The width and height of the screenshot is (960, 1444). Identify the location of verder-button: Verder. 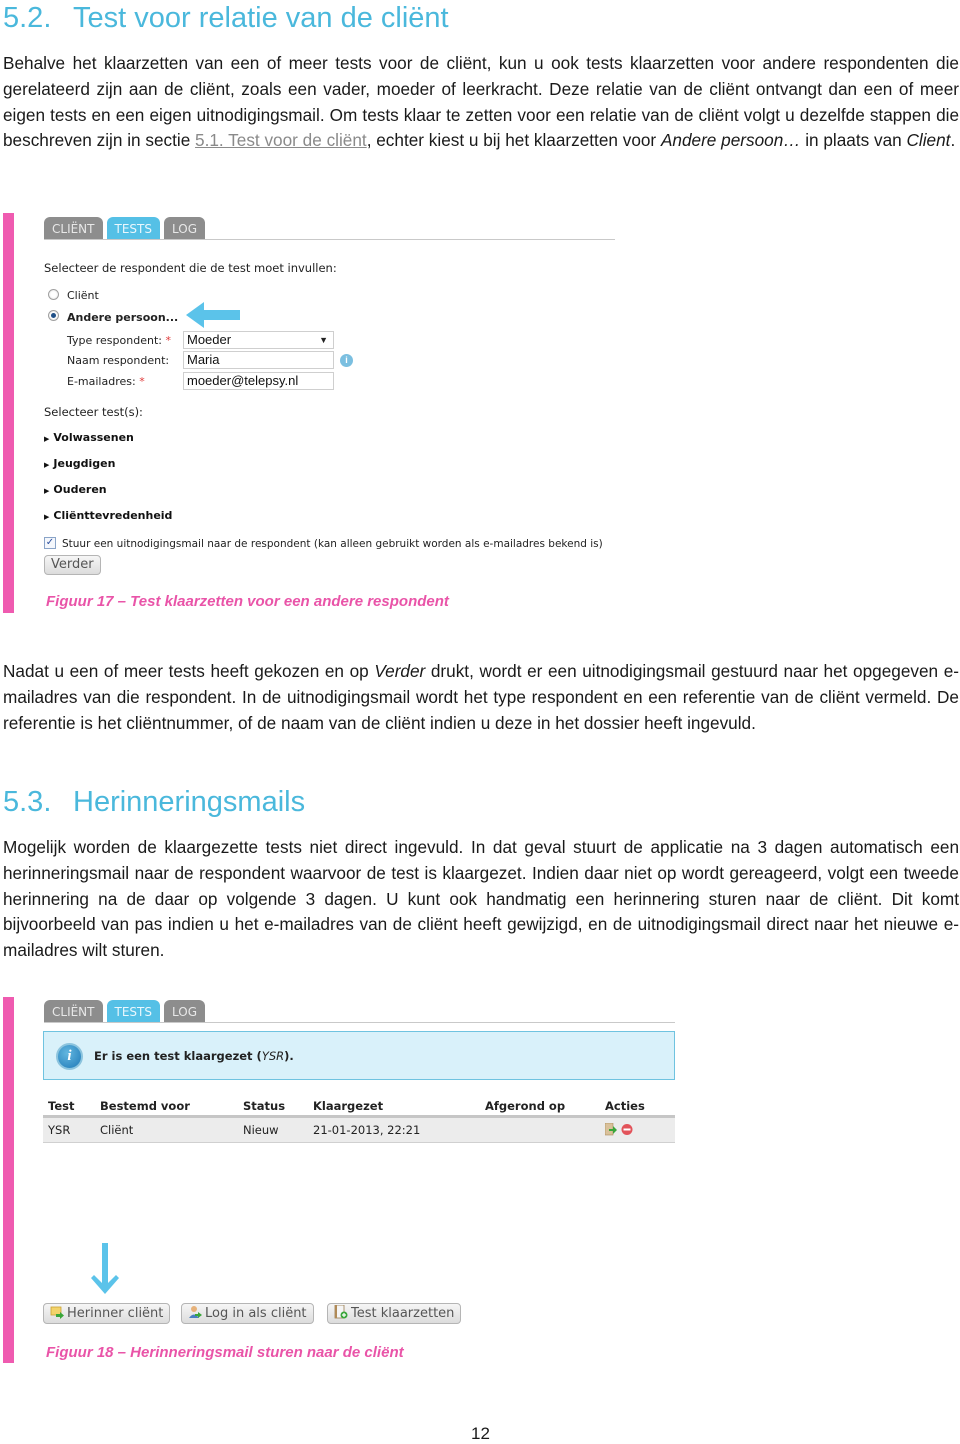
(72, 565).